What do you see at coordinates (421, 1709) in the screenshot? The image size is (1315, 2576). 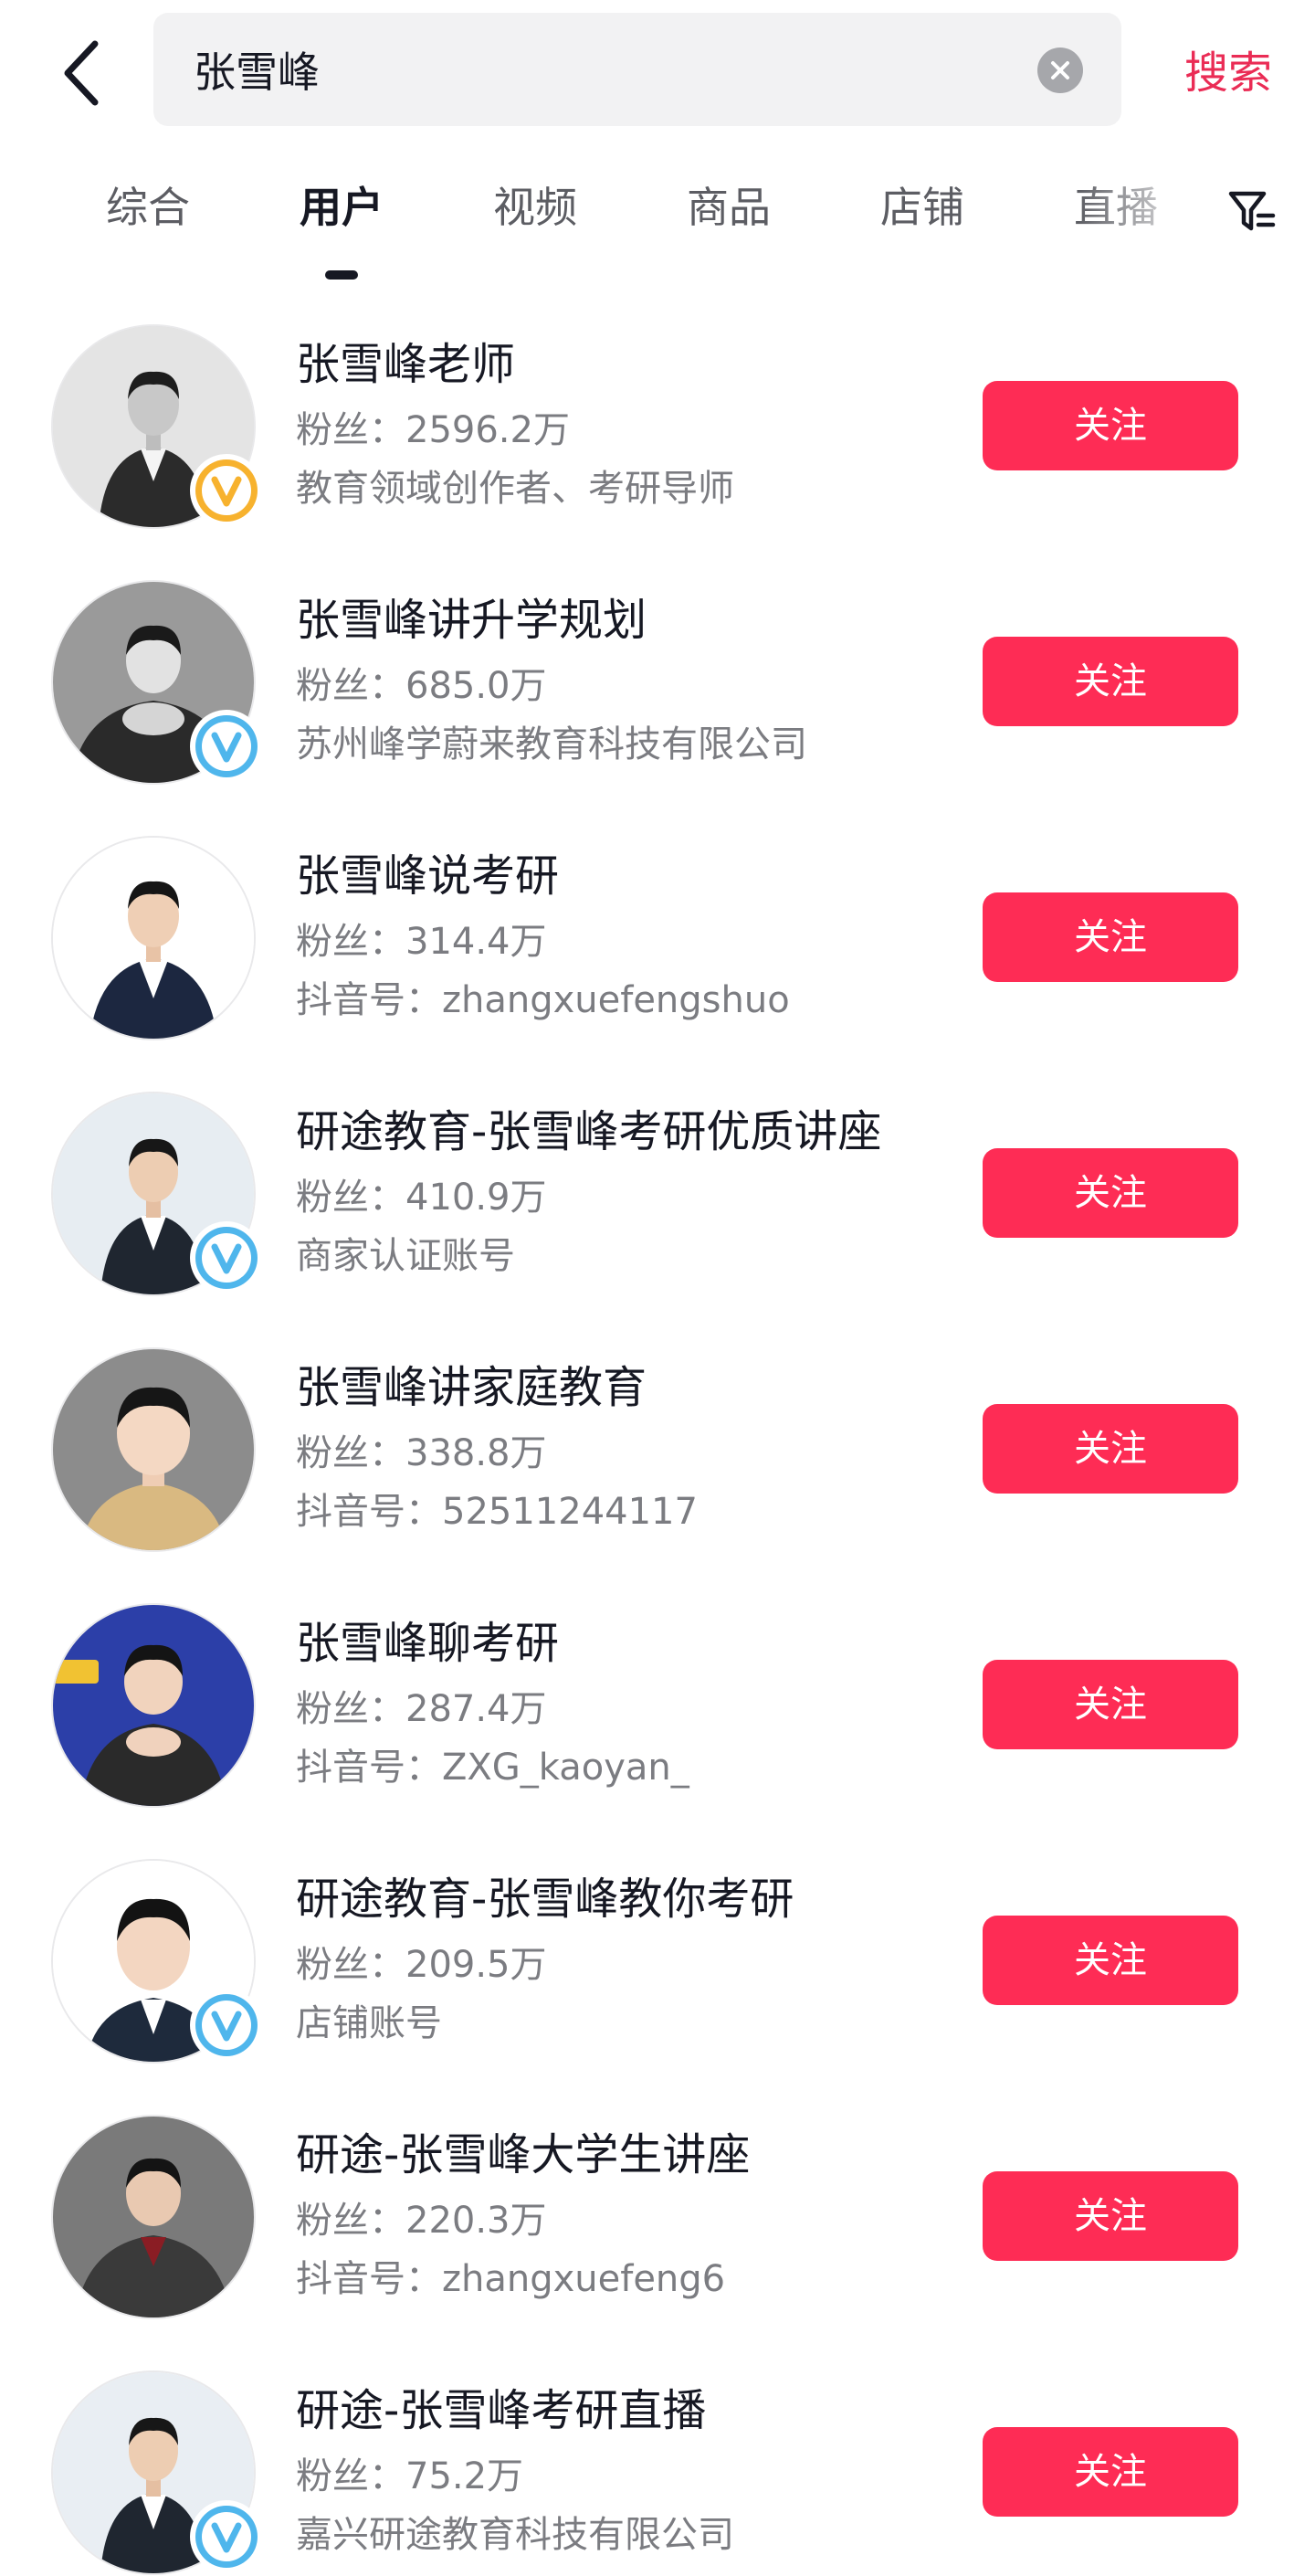 I see `user-fan-count: 粉丝：287.4万` at bounding box center [421, 1709].